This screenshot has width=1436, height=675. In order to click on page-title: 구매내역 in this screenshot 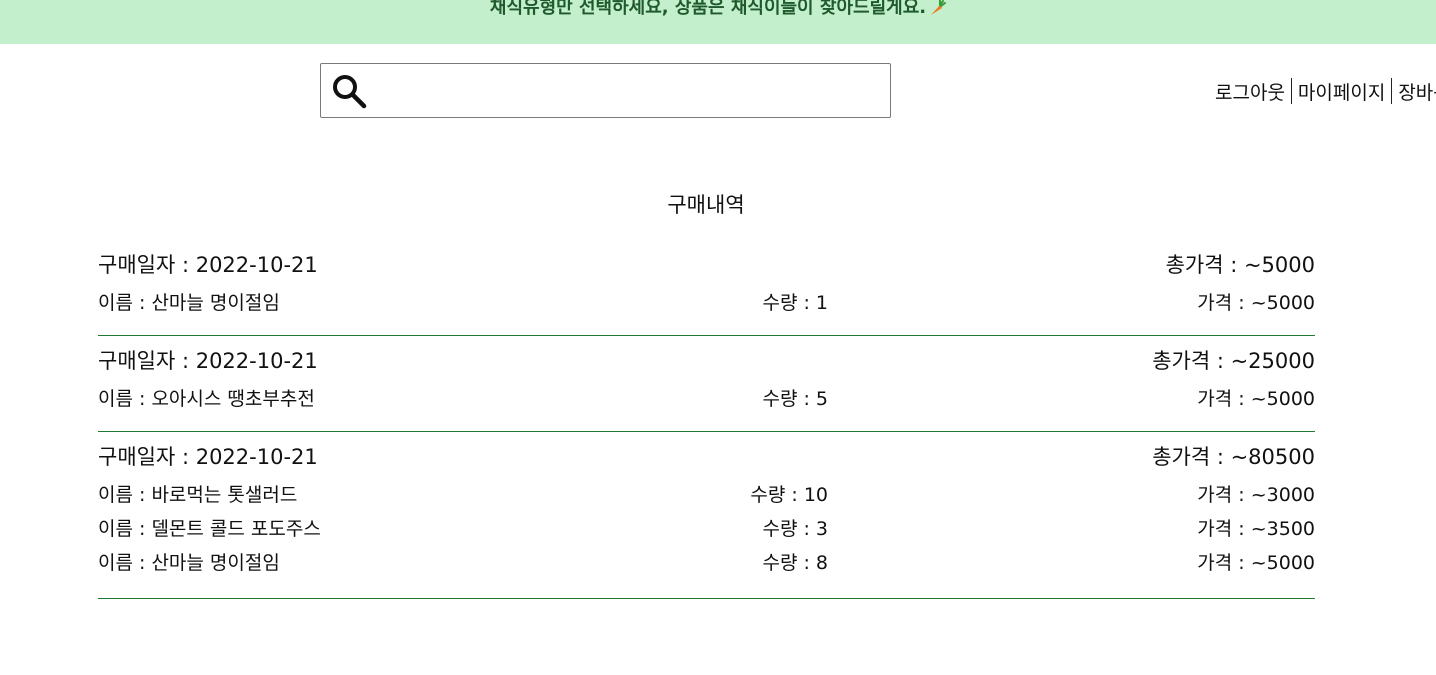, I will do `click(706, 205)`.